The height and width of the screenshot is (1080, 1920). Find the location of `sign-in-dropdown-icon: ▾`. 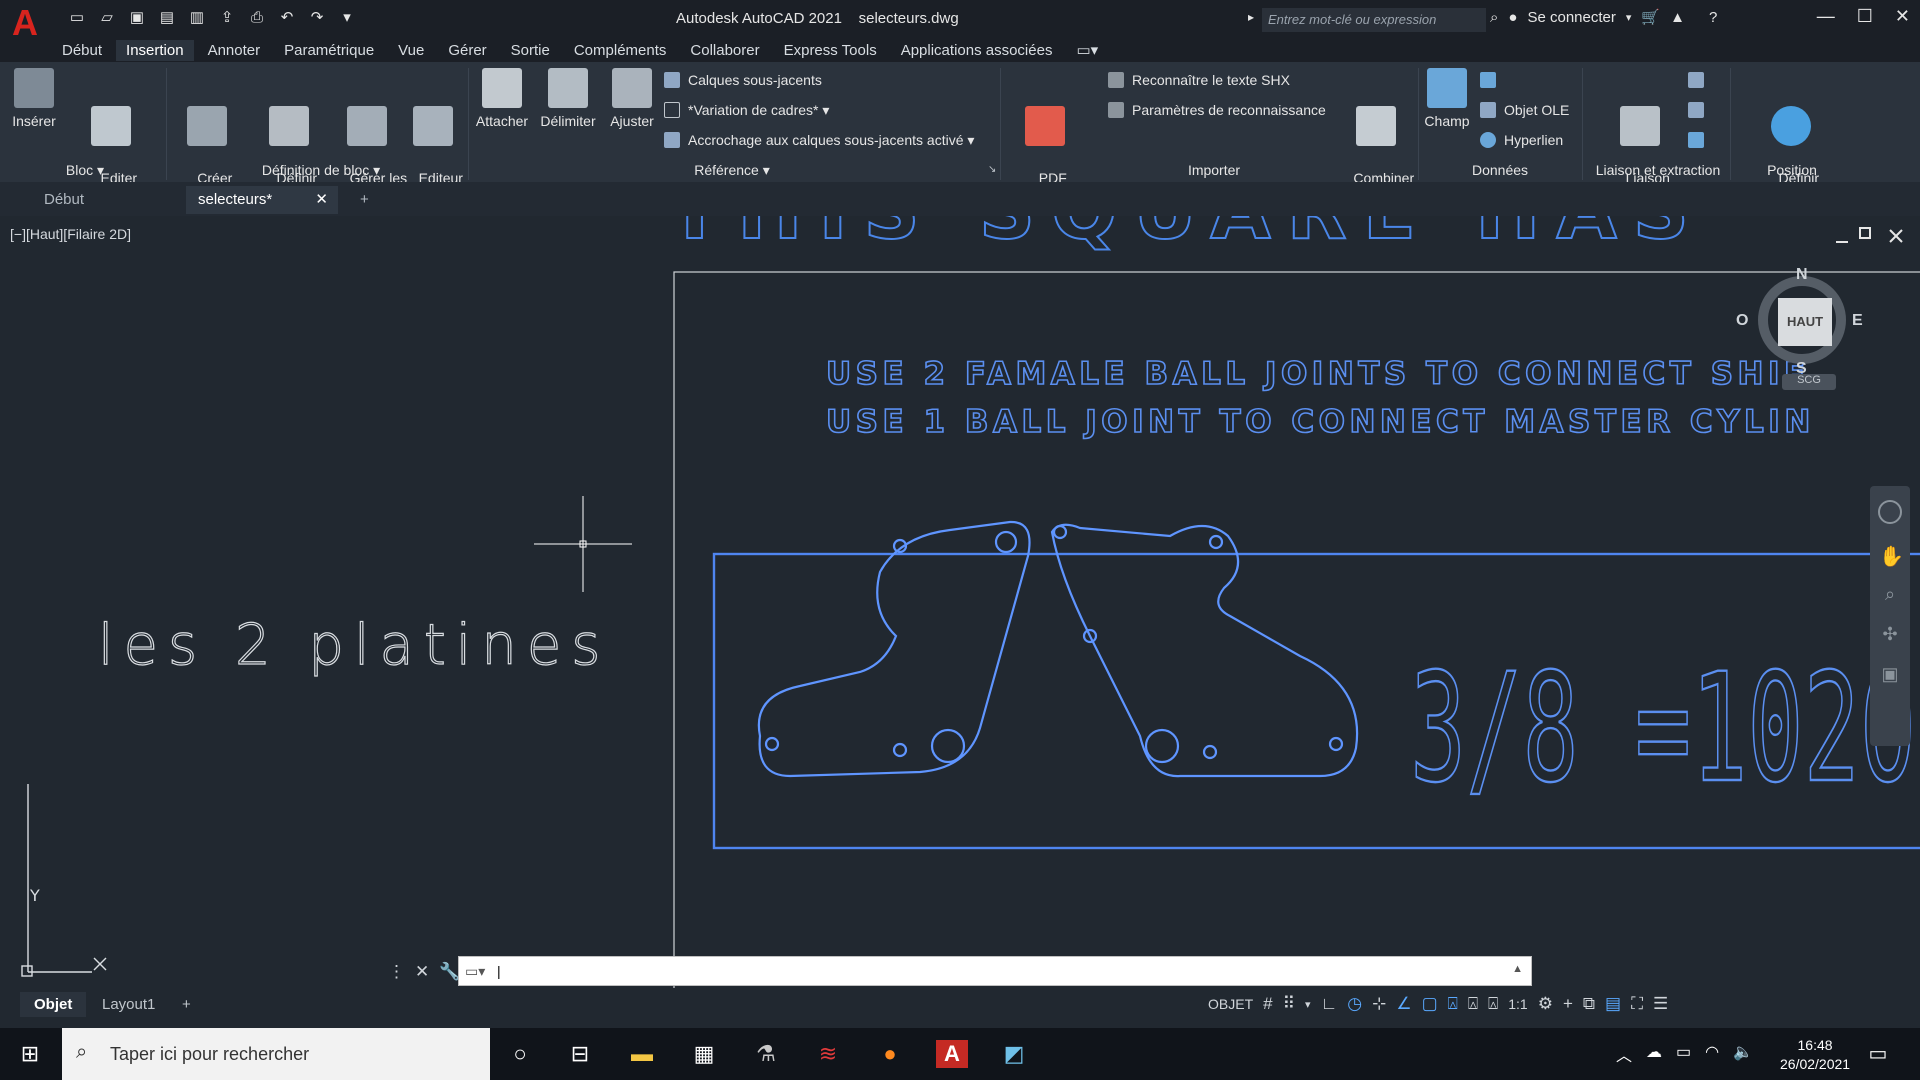

sign-in-dropdown-icon: ▾ is located at coordinates (1629, 17).